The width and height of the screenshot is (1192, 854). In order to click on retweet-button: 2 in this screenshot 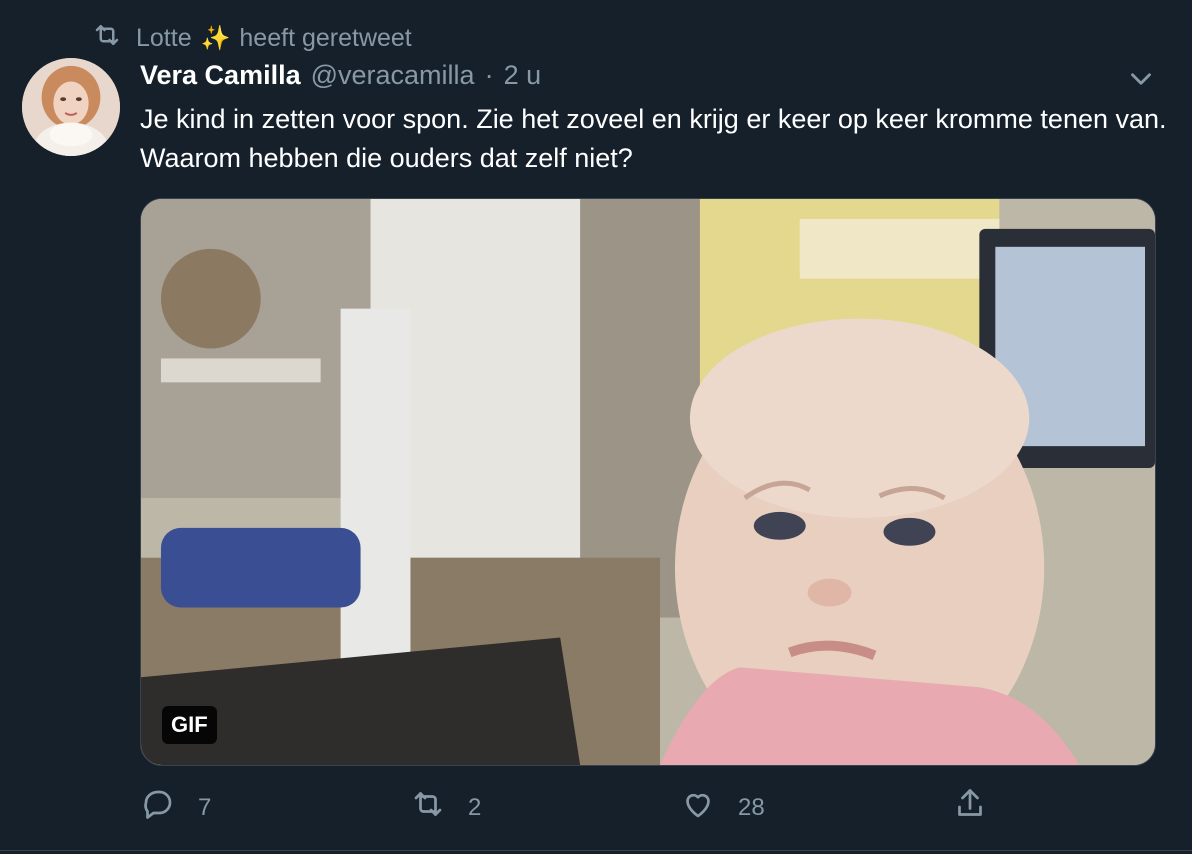, I will do `click(445, 807)`.